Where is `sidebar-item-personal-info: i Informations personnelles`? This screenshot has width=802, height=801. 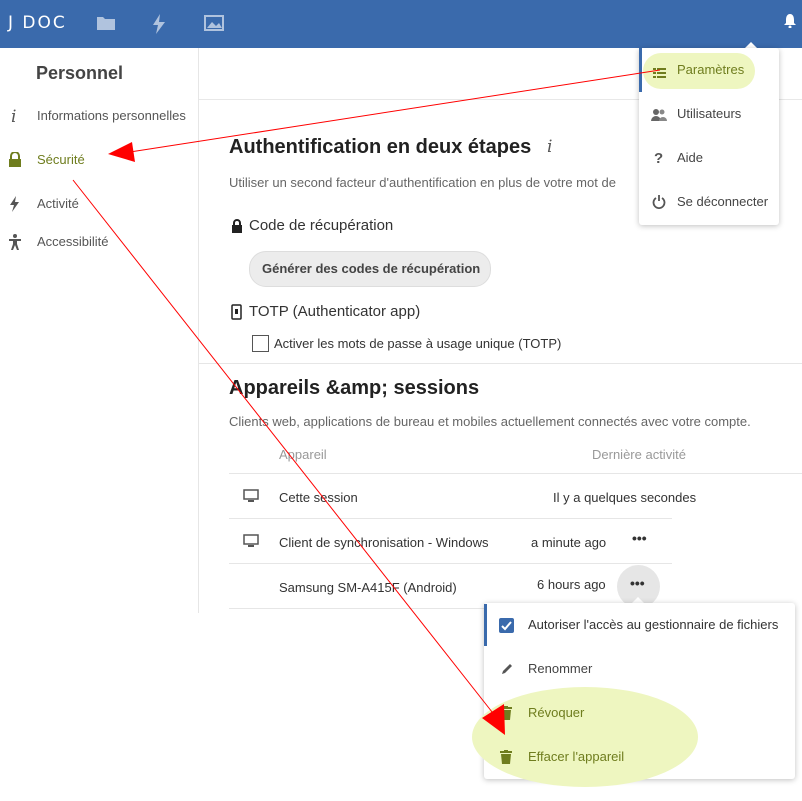
sidebar-item-personal-info: i Informations personnelles is located at coordinates (99, 117).